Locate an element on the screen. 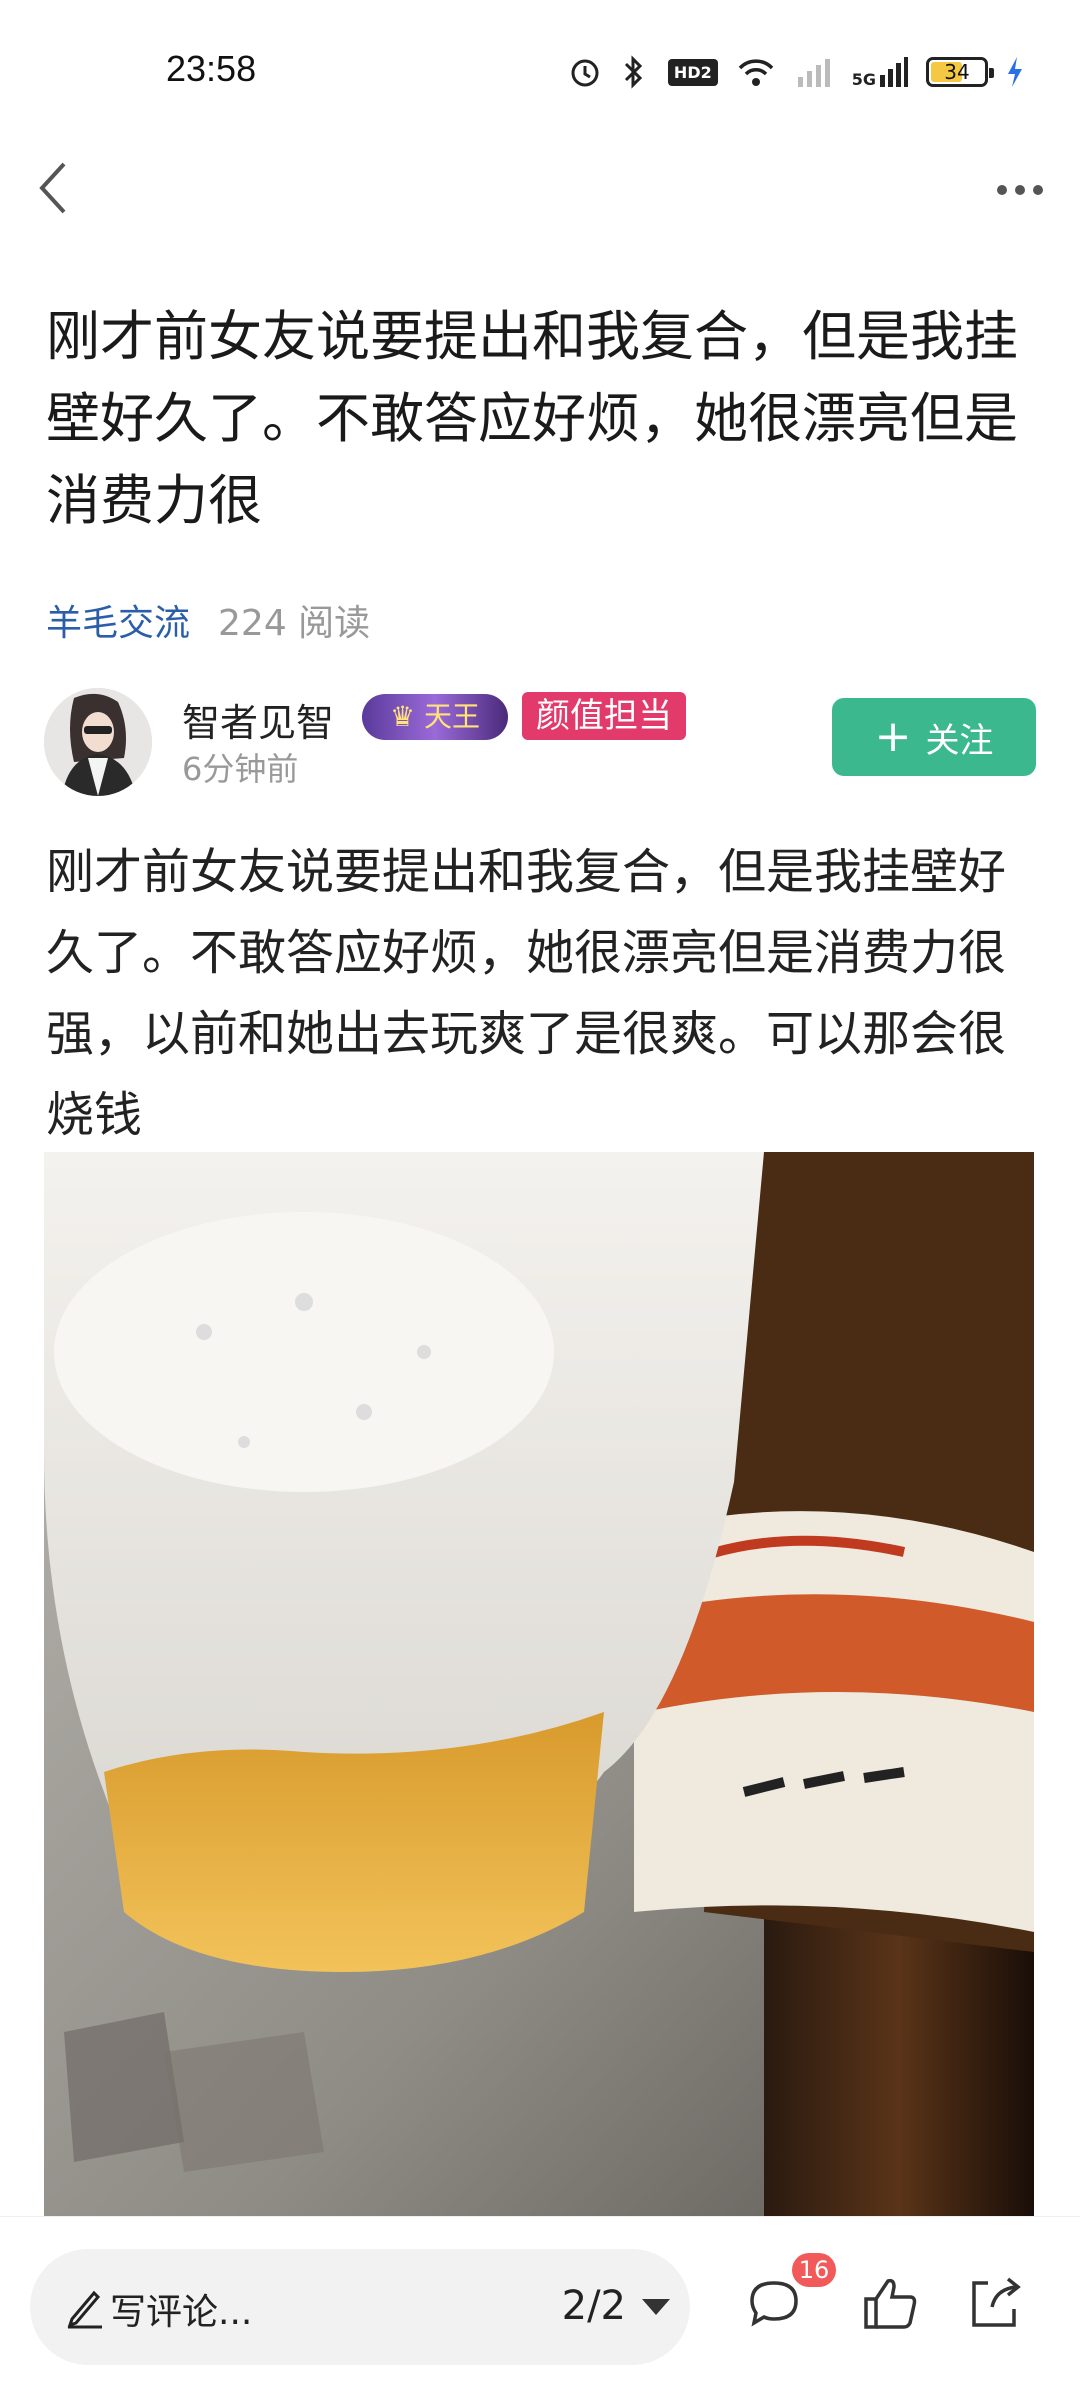  author-name: 智者见智 is located at coordinates (258, 719).